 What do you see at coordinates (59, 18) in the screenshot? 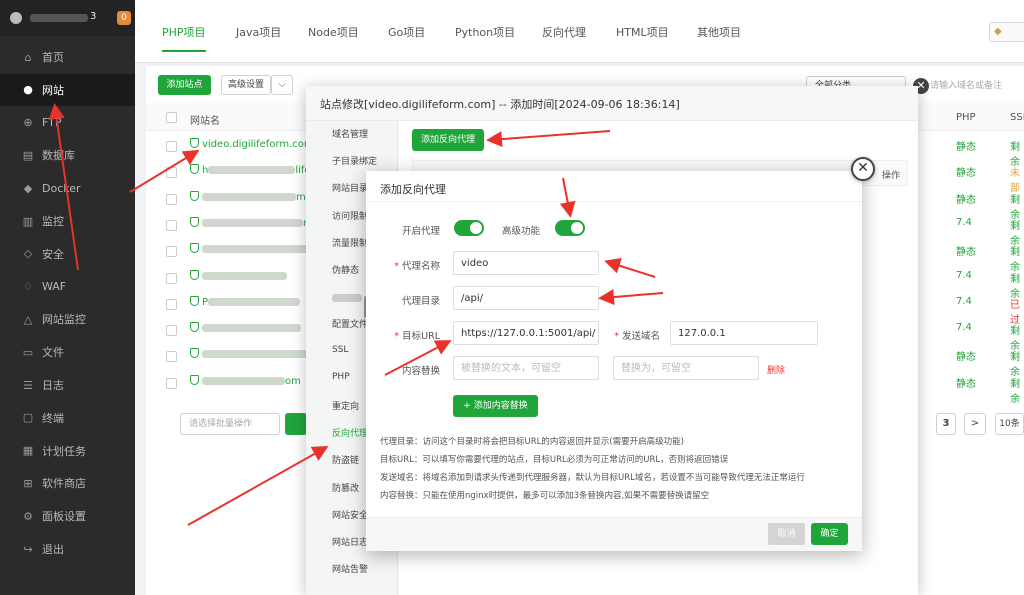
I see `host-mask` at bounding box center [59, 18].